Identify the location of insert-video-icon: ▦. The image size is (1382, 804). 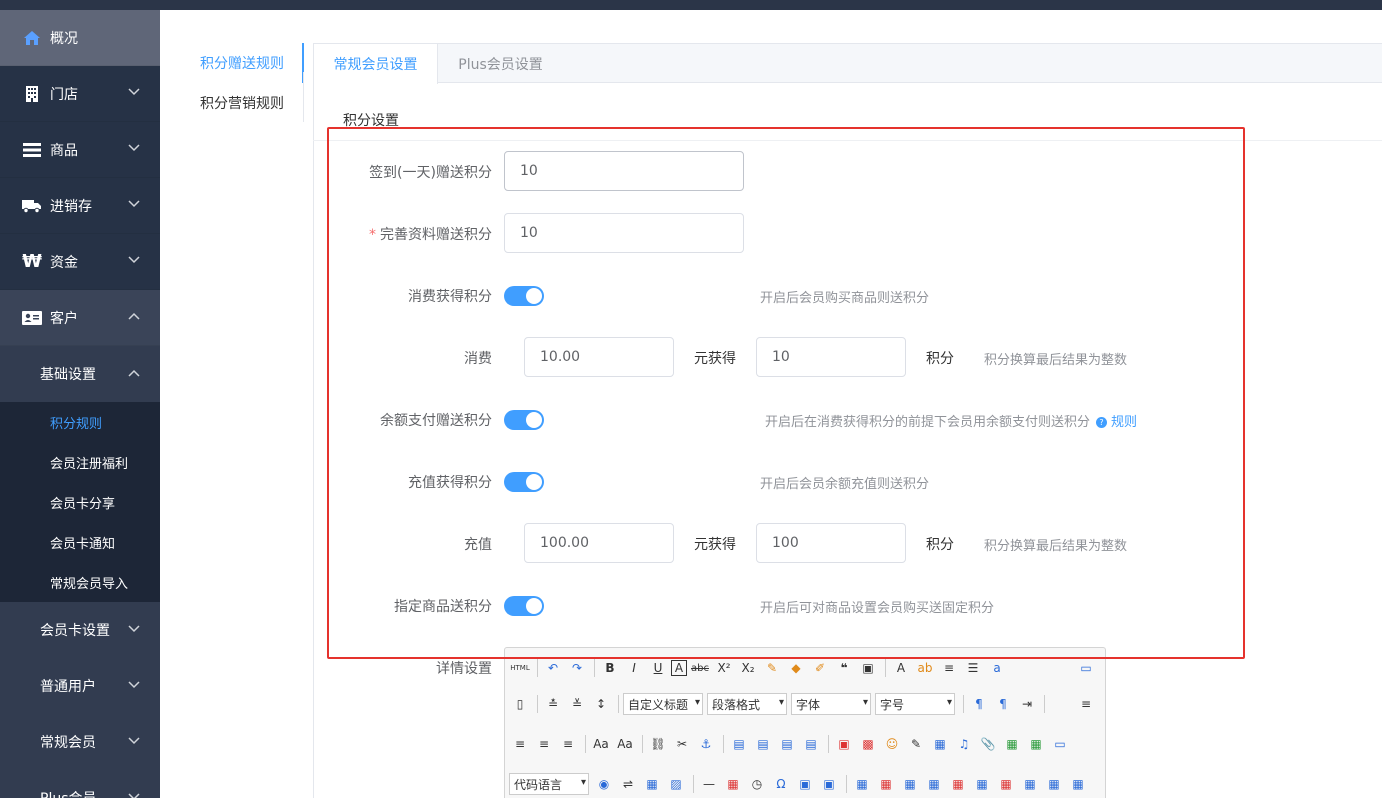
(940, 744).